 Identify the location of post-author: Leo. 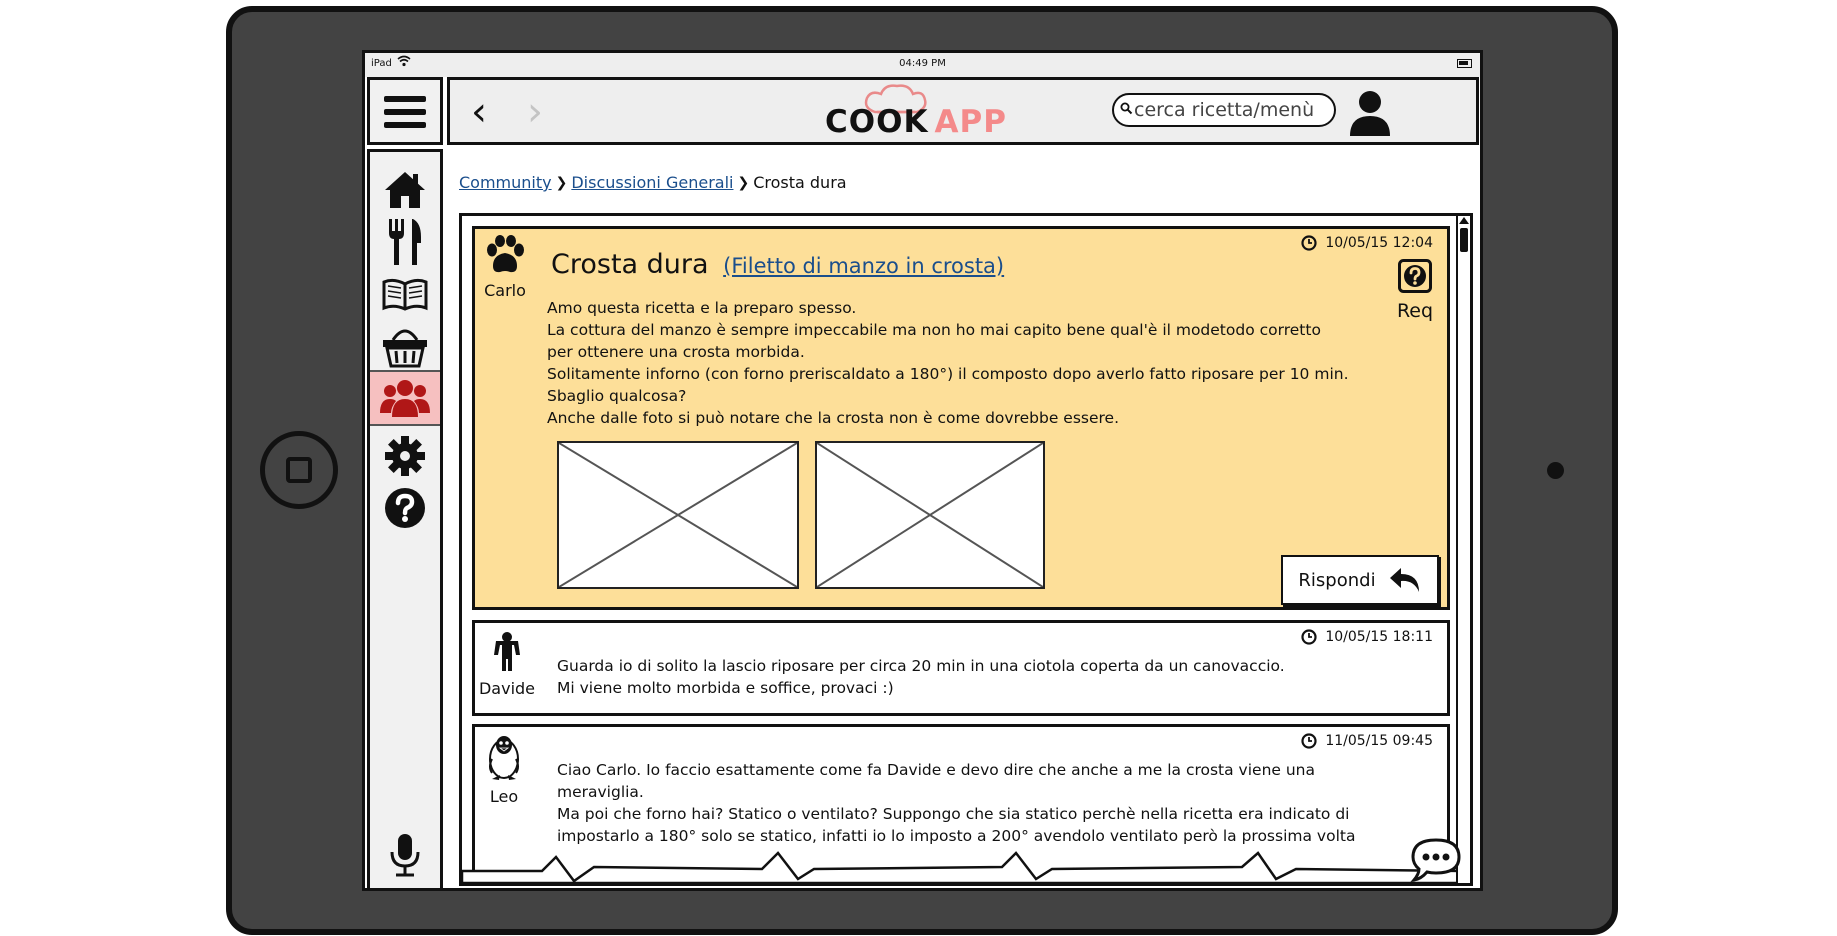
(504, 769).